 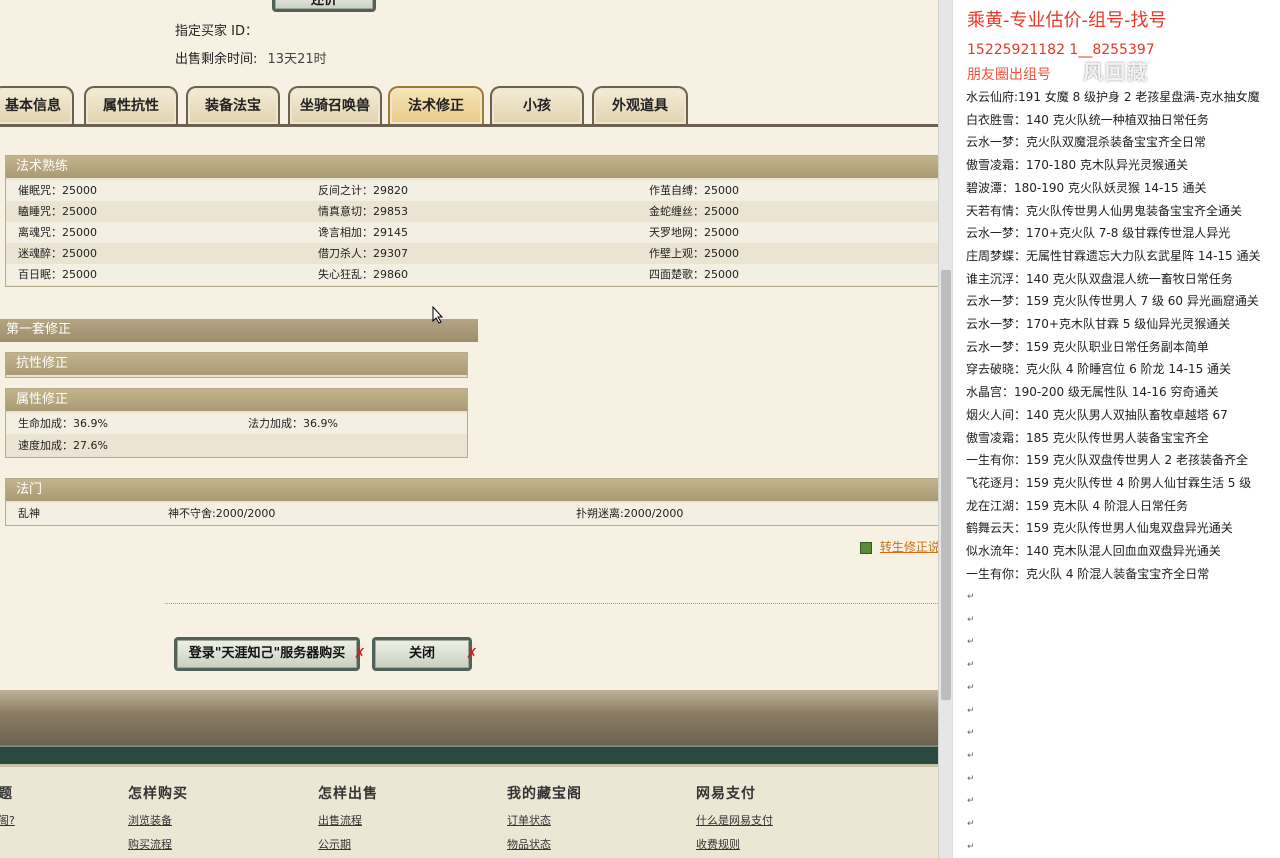 I want to click on tab-label: 坐骑召唤兽, so click(x=335, y=106).